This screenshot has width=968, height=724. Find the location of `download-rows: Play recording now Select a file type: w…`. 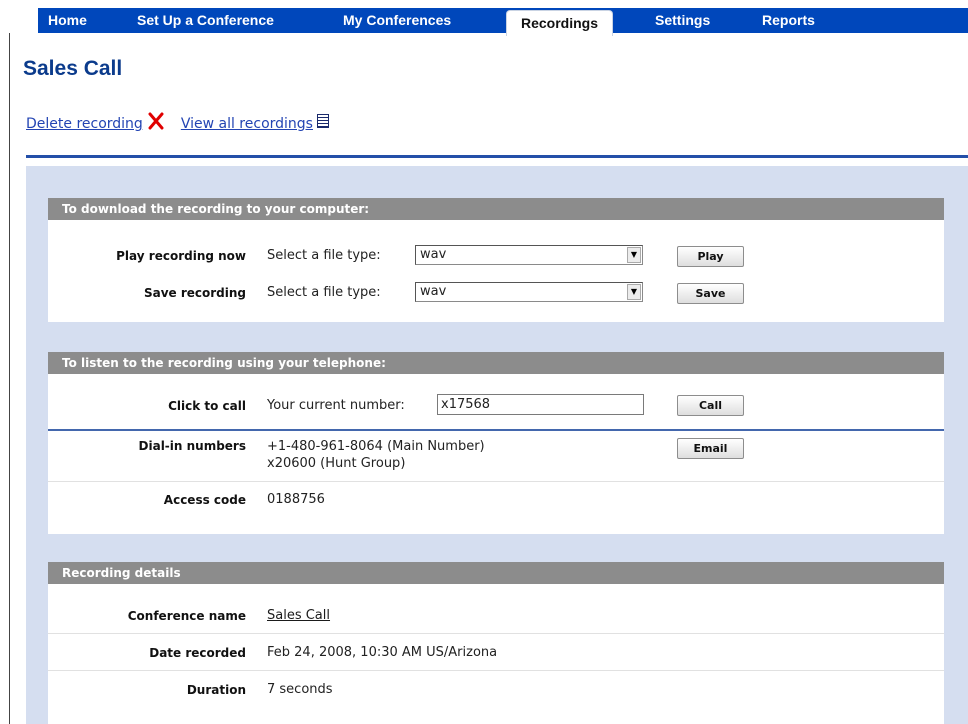

download-rows: Play recording now Select a file type: w… is located at coordinates (496, 271).